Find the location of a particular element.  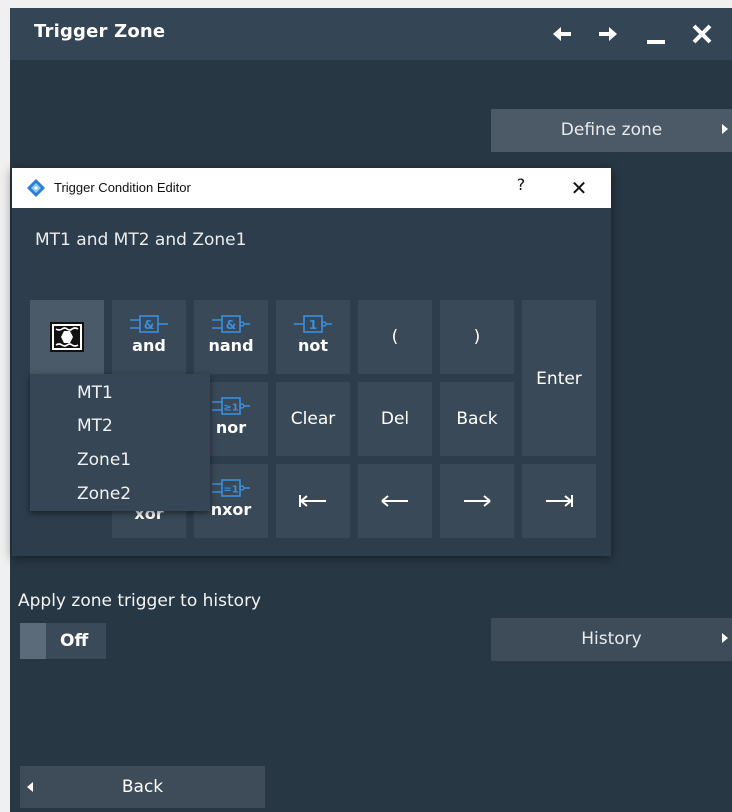

not-button: 1 not is located at coordinates (313, 337).